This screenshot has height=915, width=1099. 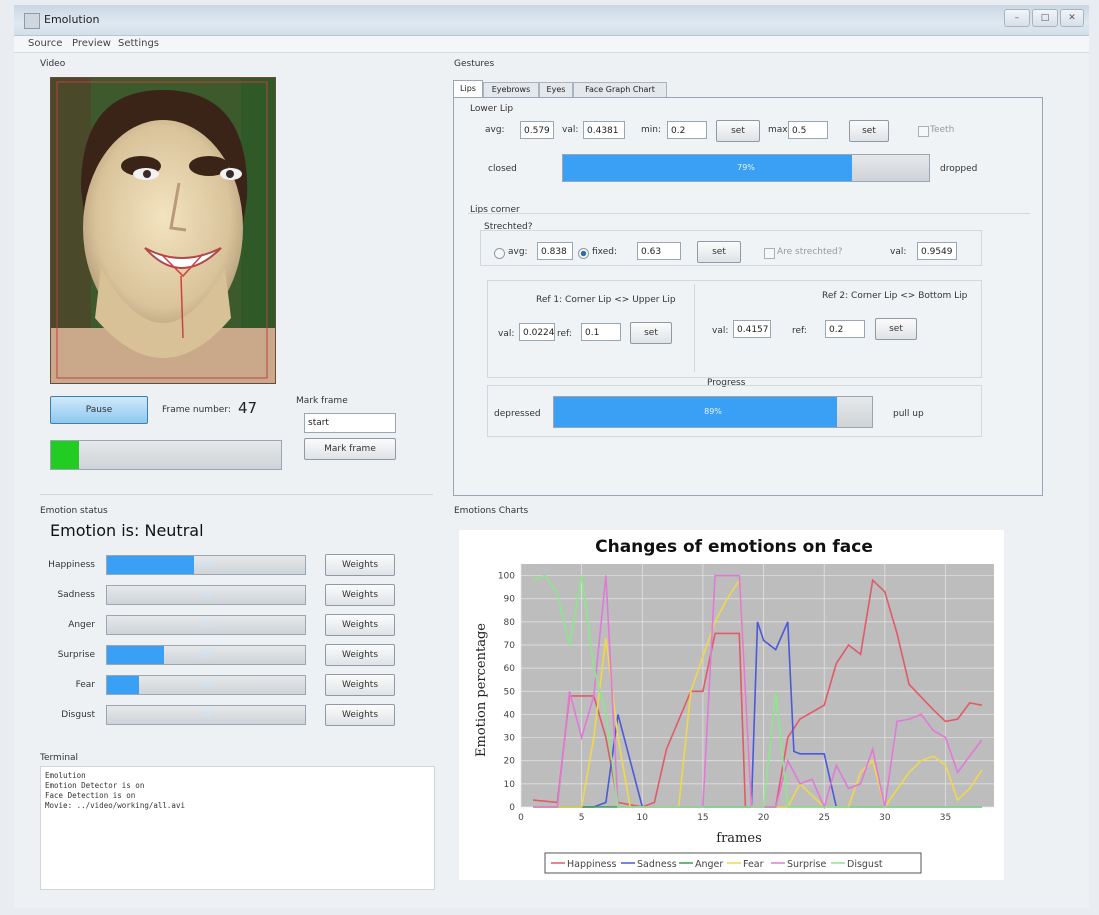 I want to click on menu-preview: Preview, so click(x=91, y=43).